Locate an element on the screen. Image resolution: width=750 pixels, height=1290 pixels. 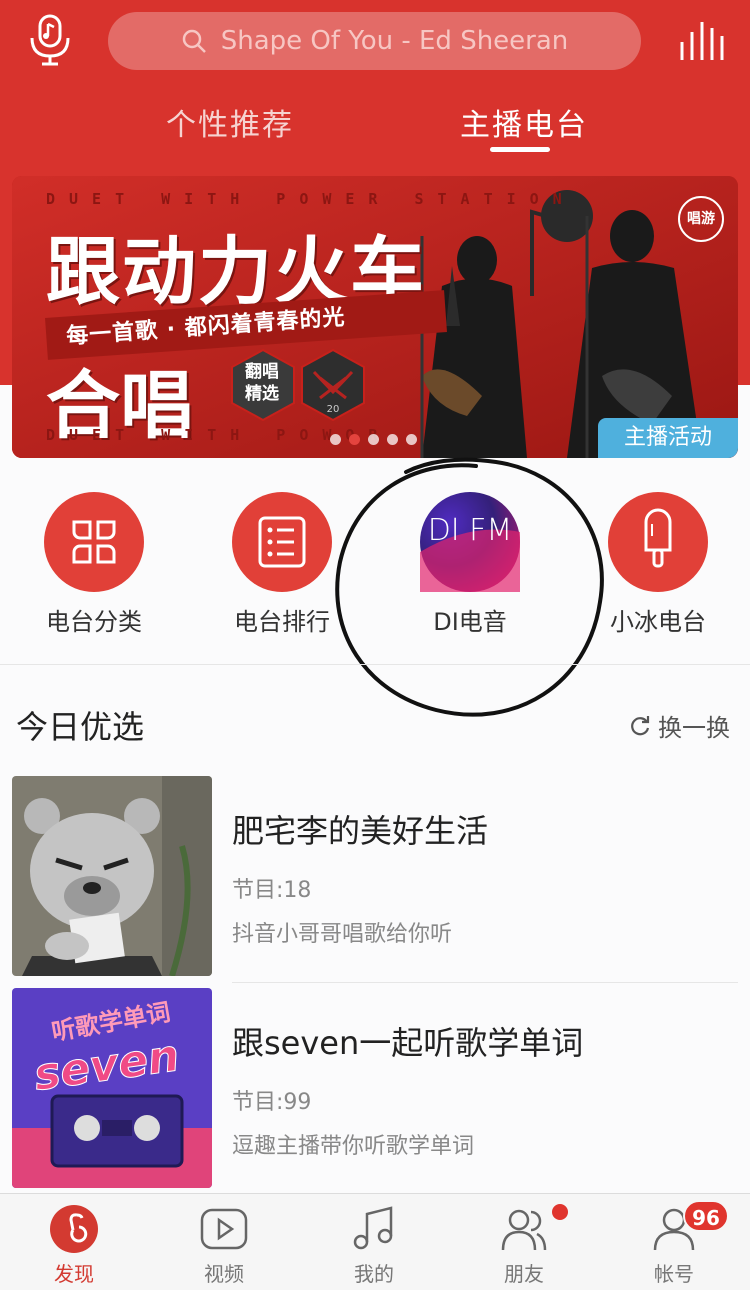
account-count-badge: 96 is located at coordinates (706, 1216).